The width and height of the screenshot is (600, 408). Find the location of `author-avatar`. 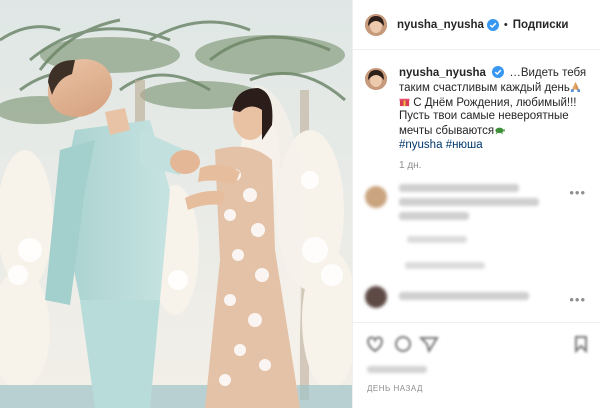

author-avatar is located at coordinates (376, 24).